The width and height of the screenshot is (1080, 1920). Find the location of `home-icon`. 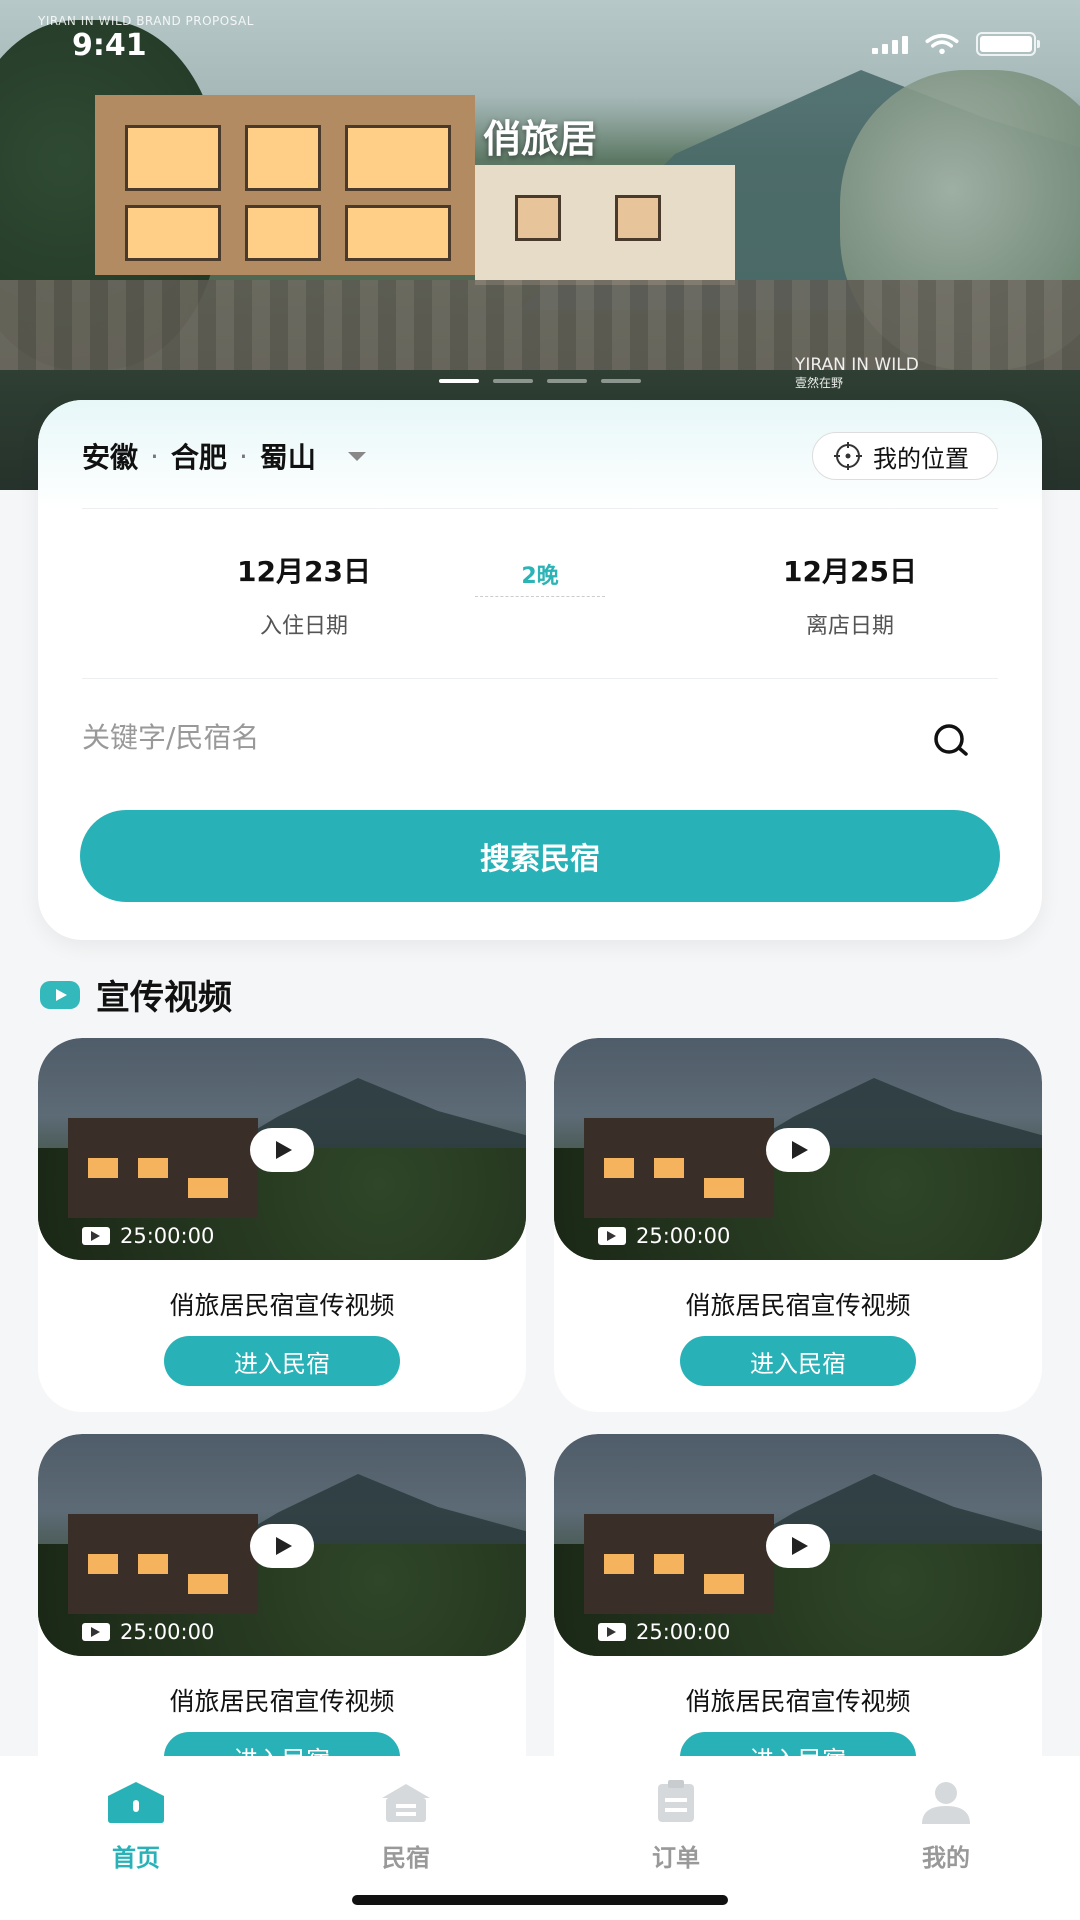

home-icon is located at coordinates (136, 1802).